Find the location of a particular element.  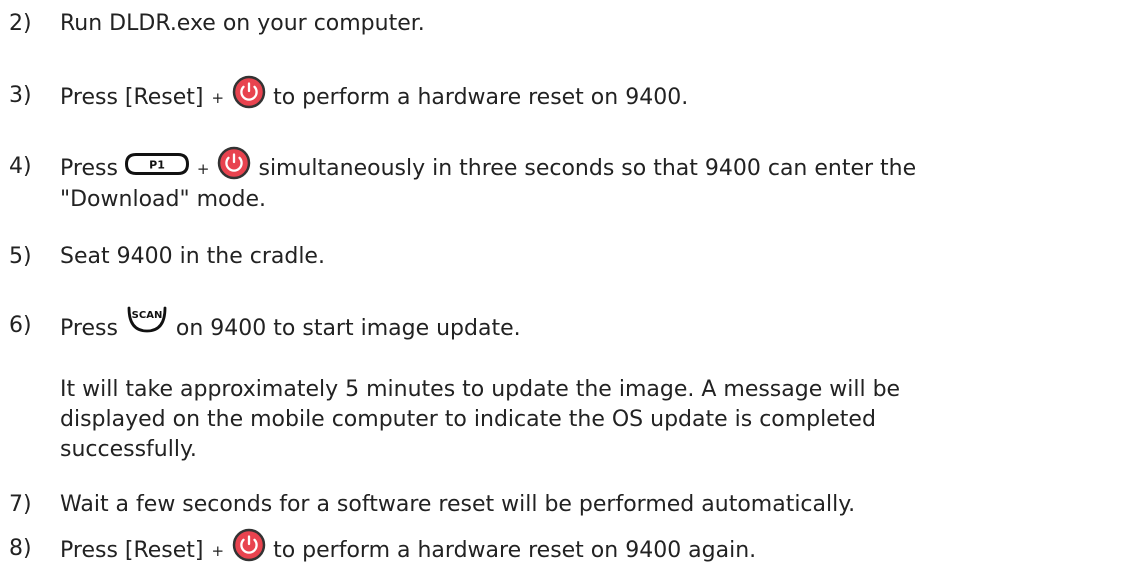

p1-key-icon: P1 is located at coordinates (156, 164).